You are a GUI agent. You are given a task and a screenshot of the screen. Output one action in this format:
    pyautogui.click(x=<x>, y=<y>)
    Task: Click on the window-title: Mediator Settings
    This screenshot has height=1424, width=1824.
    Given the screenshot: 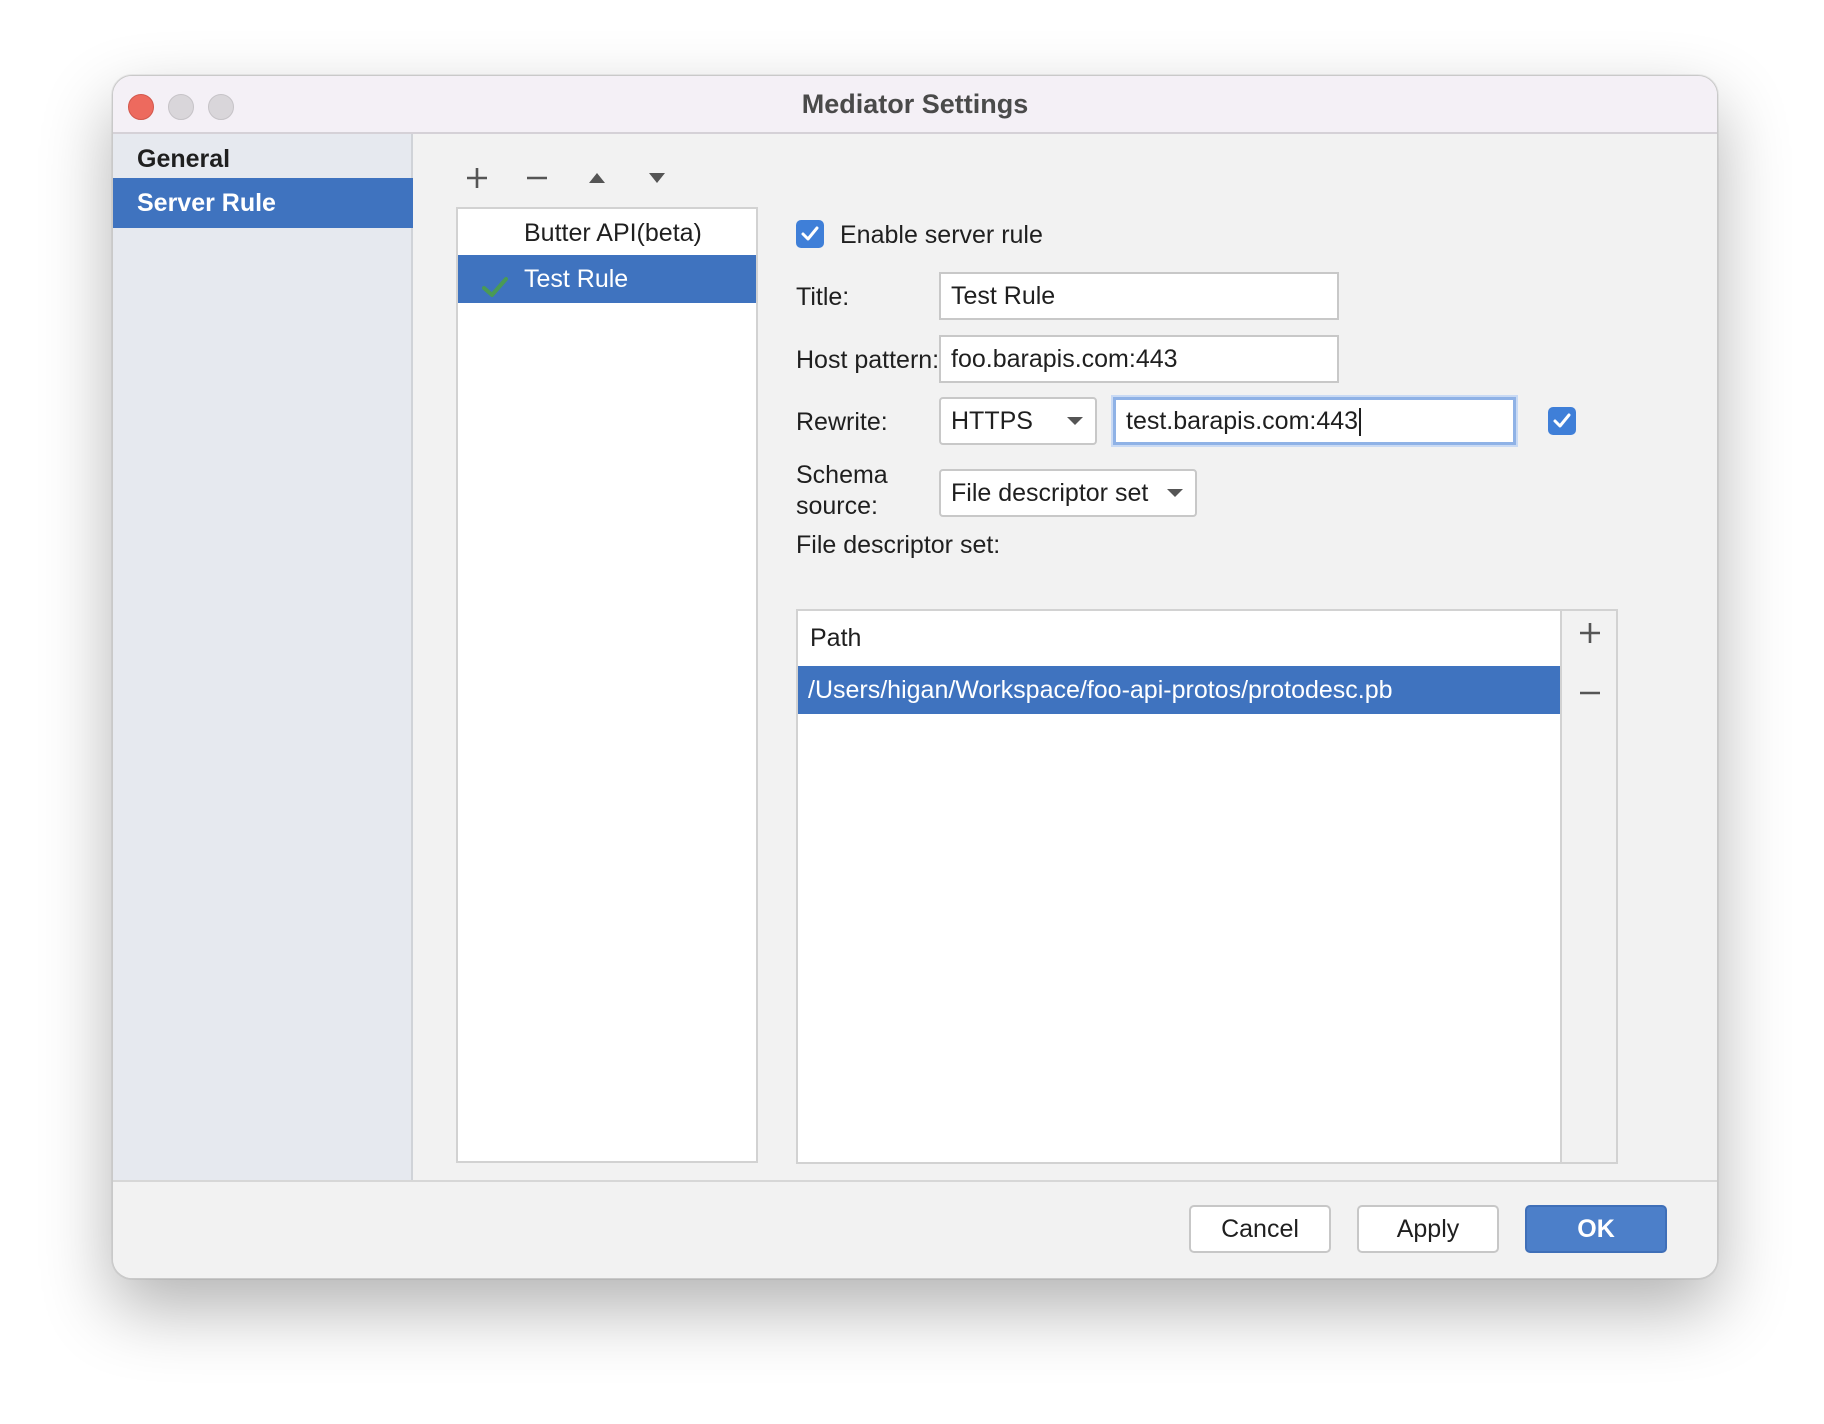 What is the action you would take?
    pyautogui.click(x=915, y=104)
    